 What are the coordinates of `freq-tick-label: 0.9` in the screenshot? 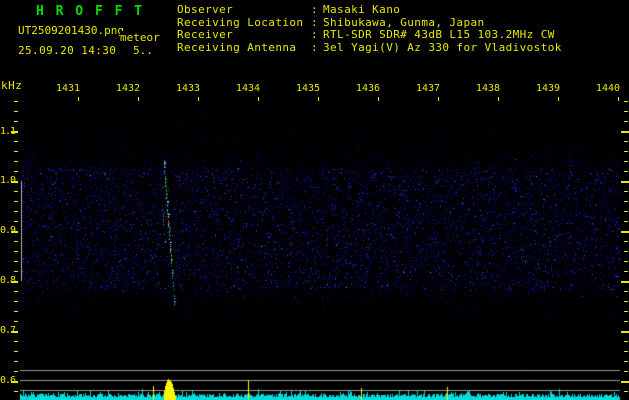 It's located at (8, 230).